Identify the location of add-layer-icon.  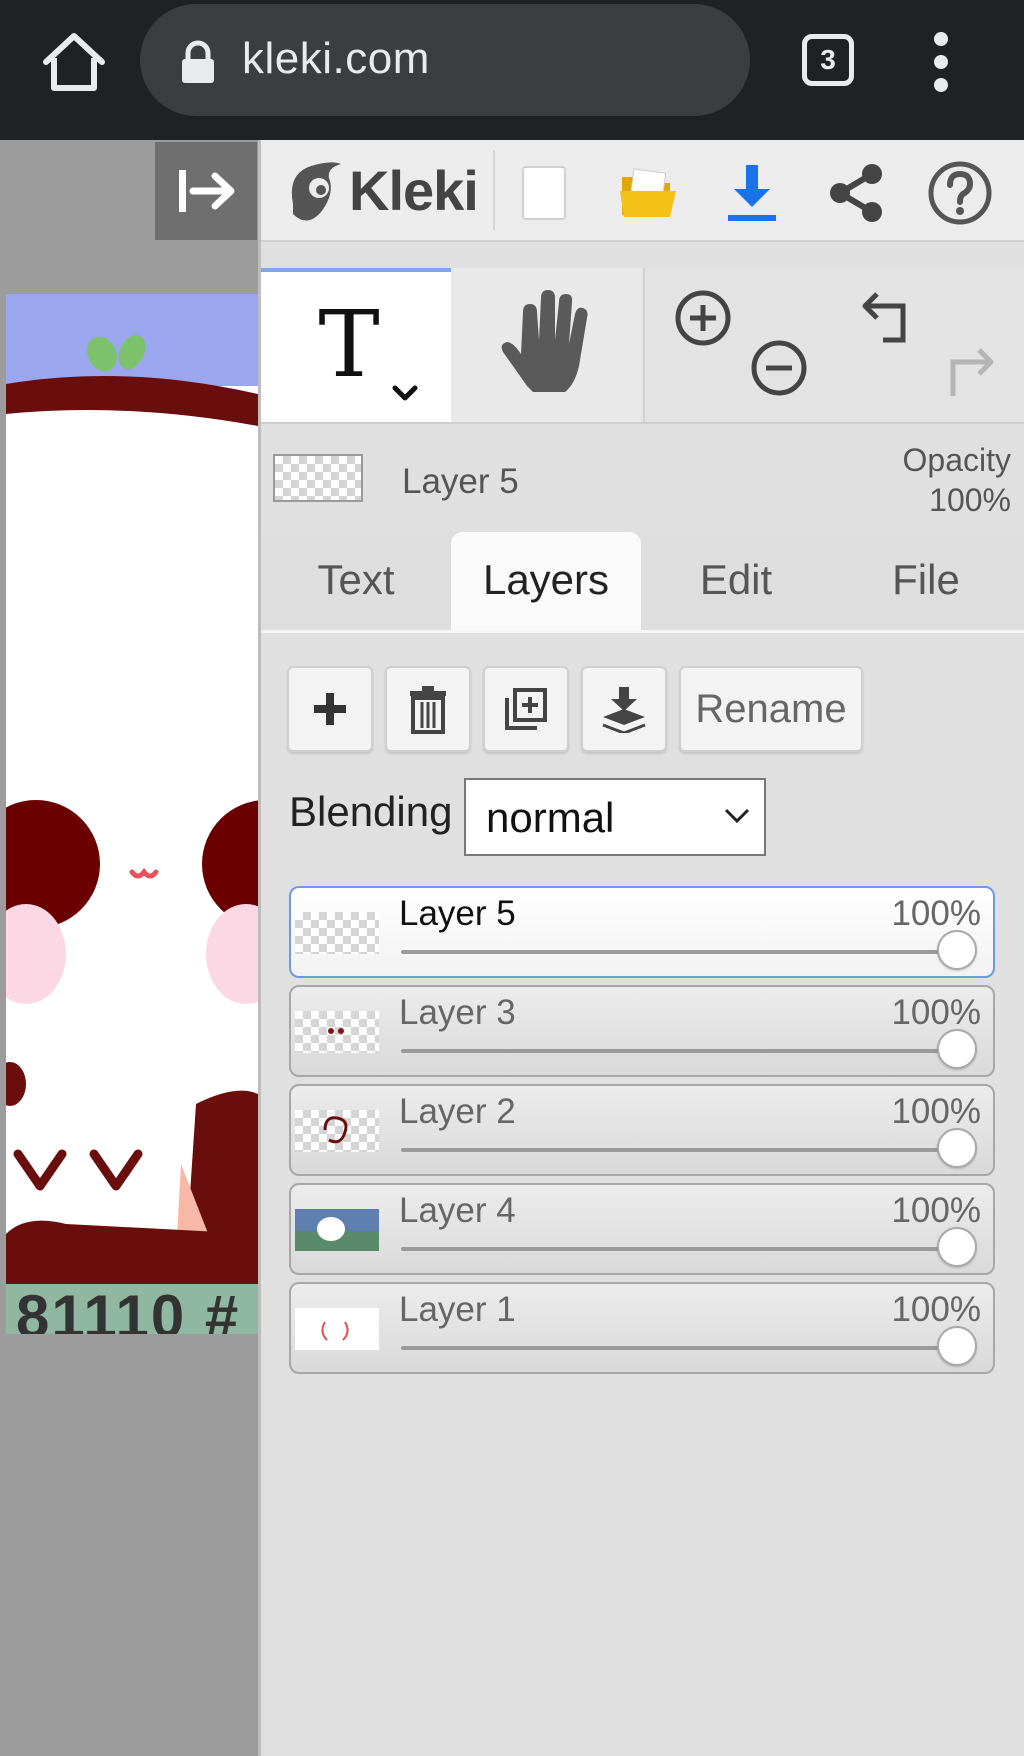
(330, 709).